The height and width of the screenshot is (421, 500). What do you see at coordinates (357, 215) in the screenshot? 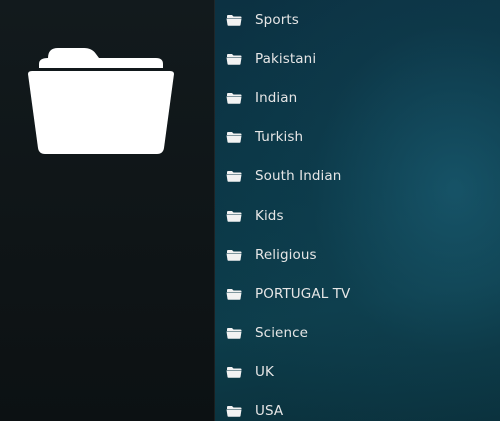
I see `list-item-kids: Kids` at bounding box center [357, 215].